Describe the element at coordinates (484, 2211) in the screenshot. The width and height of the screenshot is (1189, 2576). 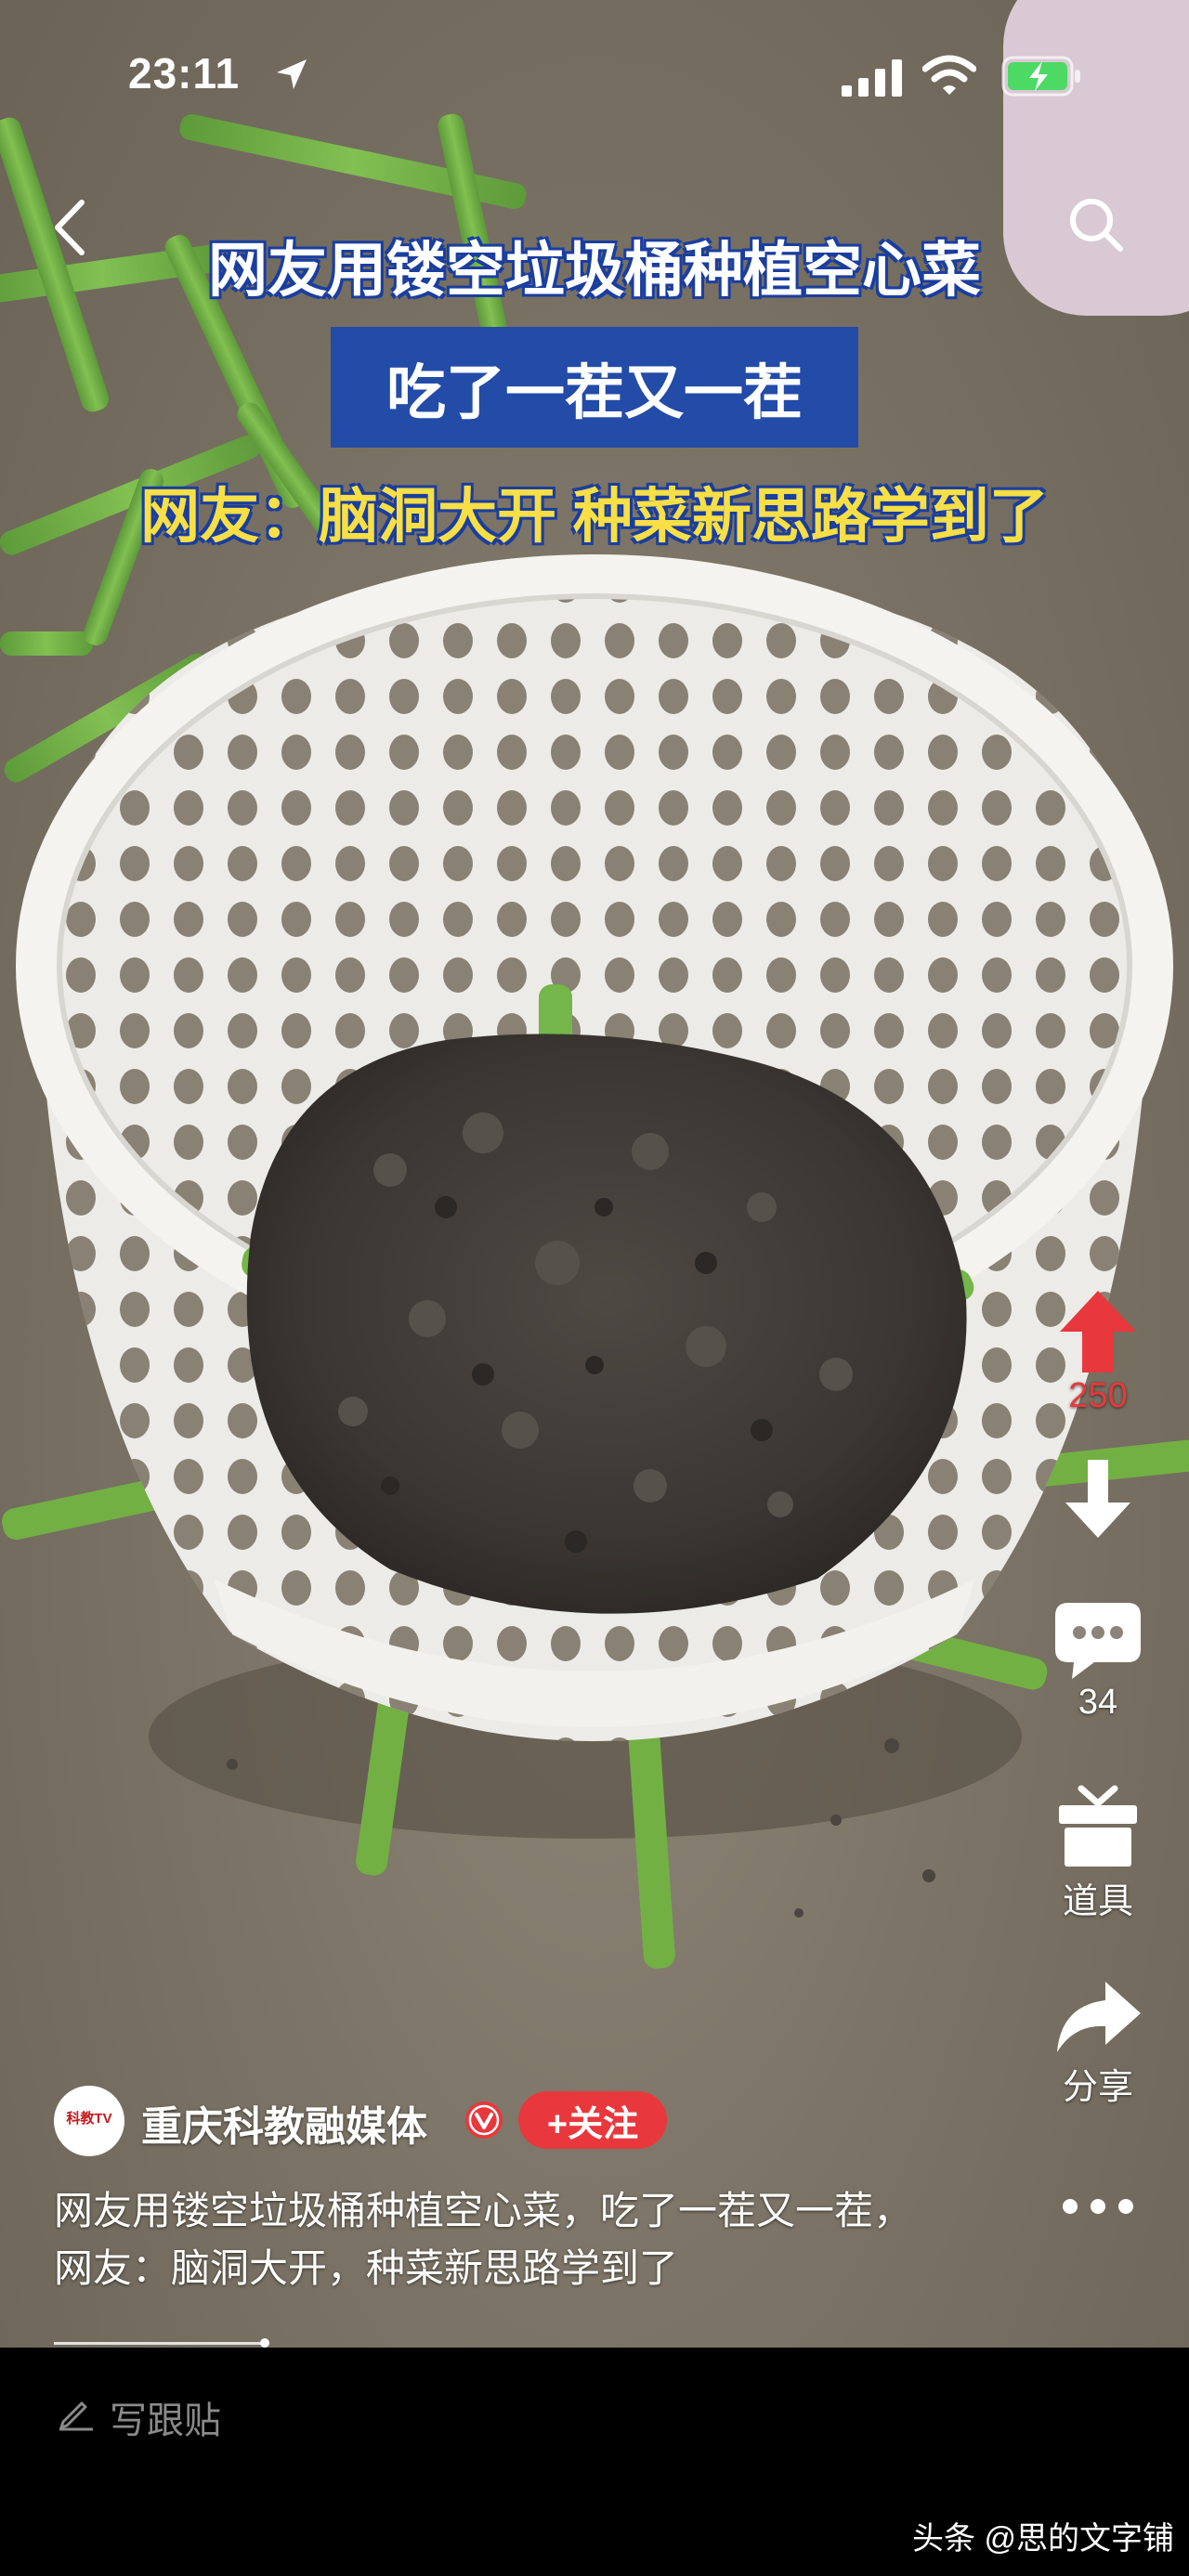
I see `description-line1: 网友用镂空垃圾桶种植空心菜，吃了一茬又一茬，` at that location.